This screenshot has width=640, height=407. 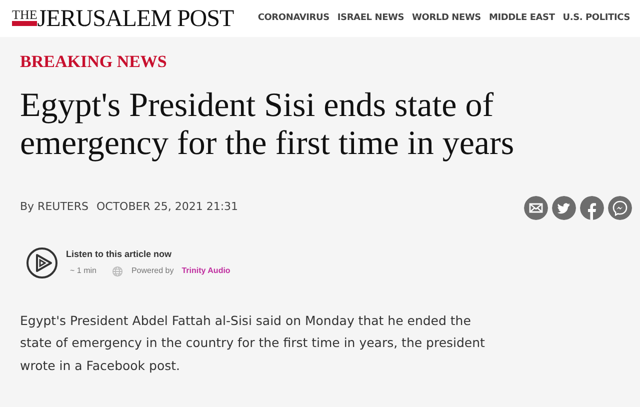 I want to click on audio-title: Listen to this article now, so click(x=119, y=254).